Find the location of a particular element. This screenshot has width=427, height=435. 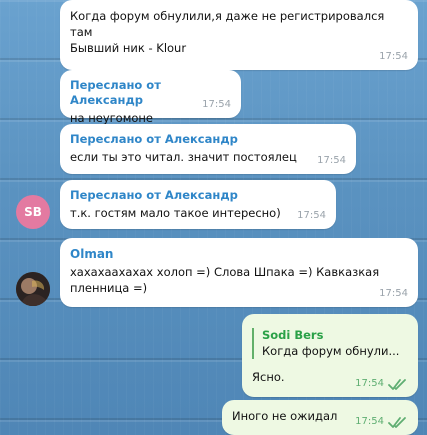

message-text: т.к. гостям мало такое интересно) is located at coordinates (175, 213).